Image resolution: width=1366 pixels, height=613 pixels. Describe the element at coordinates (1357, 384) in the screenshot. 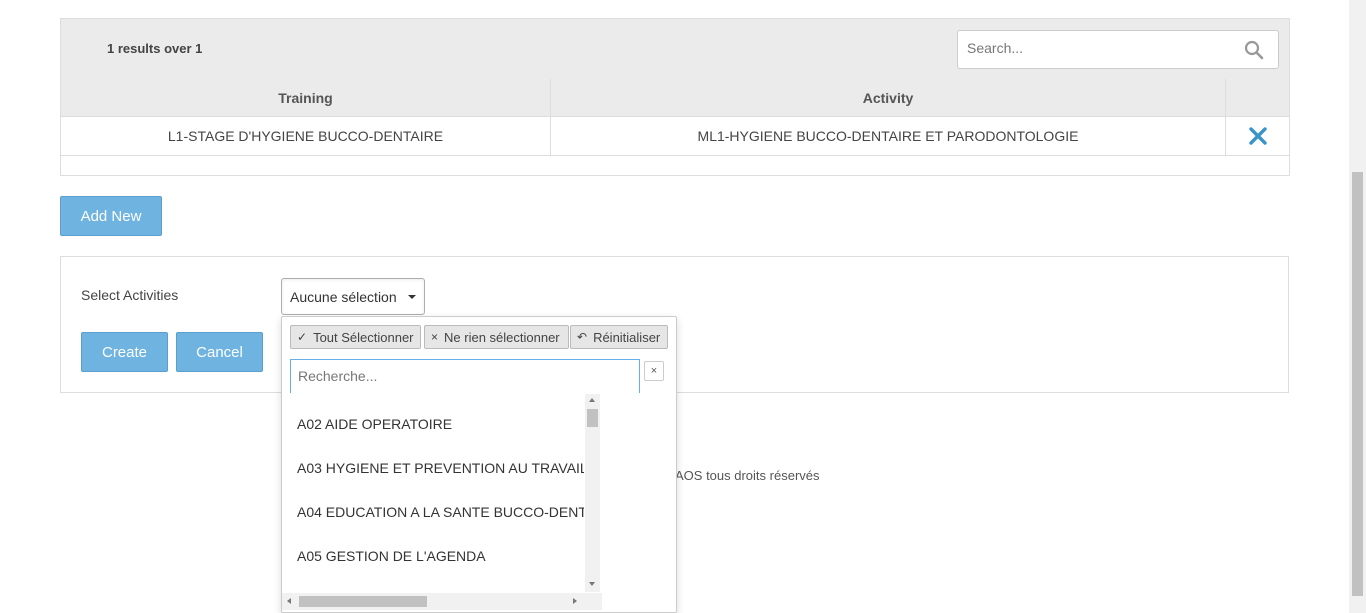

I see `page-scroll-thumb` at that location.